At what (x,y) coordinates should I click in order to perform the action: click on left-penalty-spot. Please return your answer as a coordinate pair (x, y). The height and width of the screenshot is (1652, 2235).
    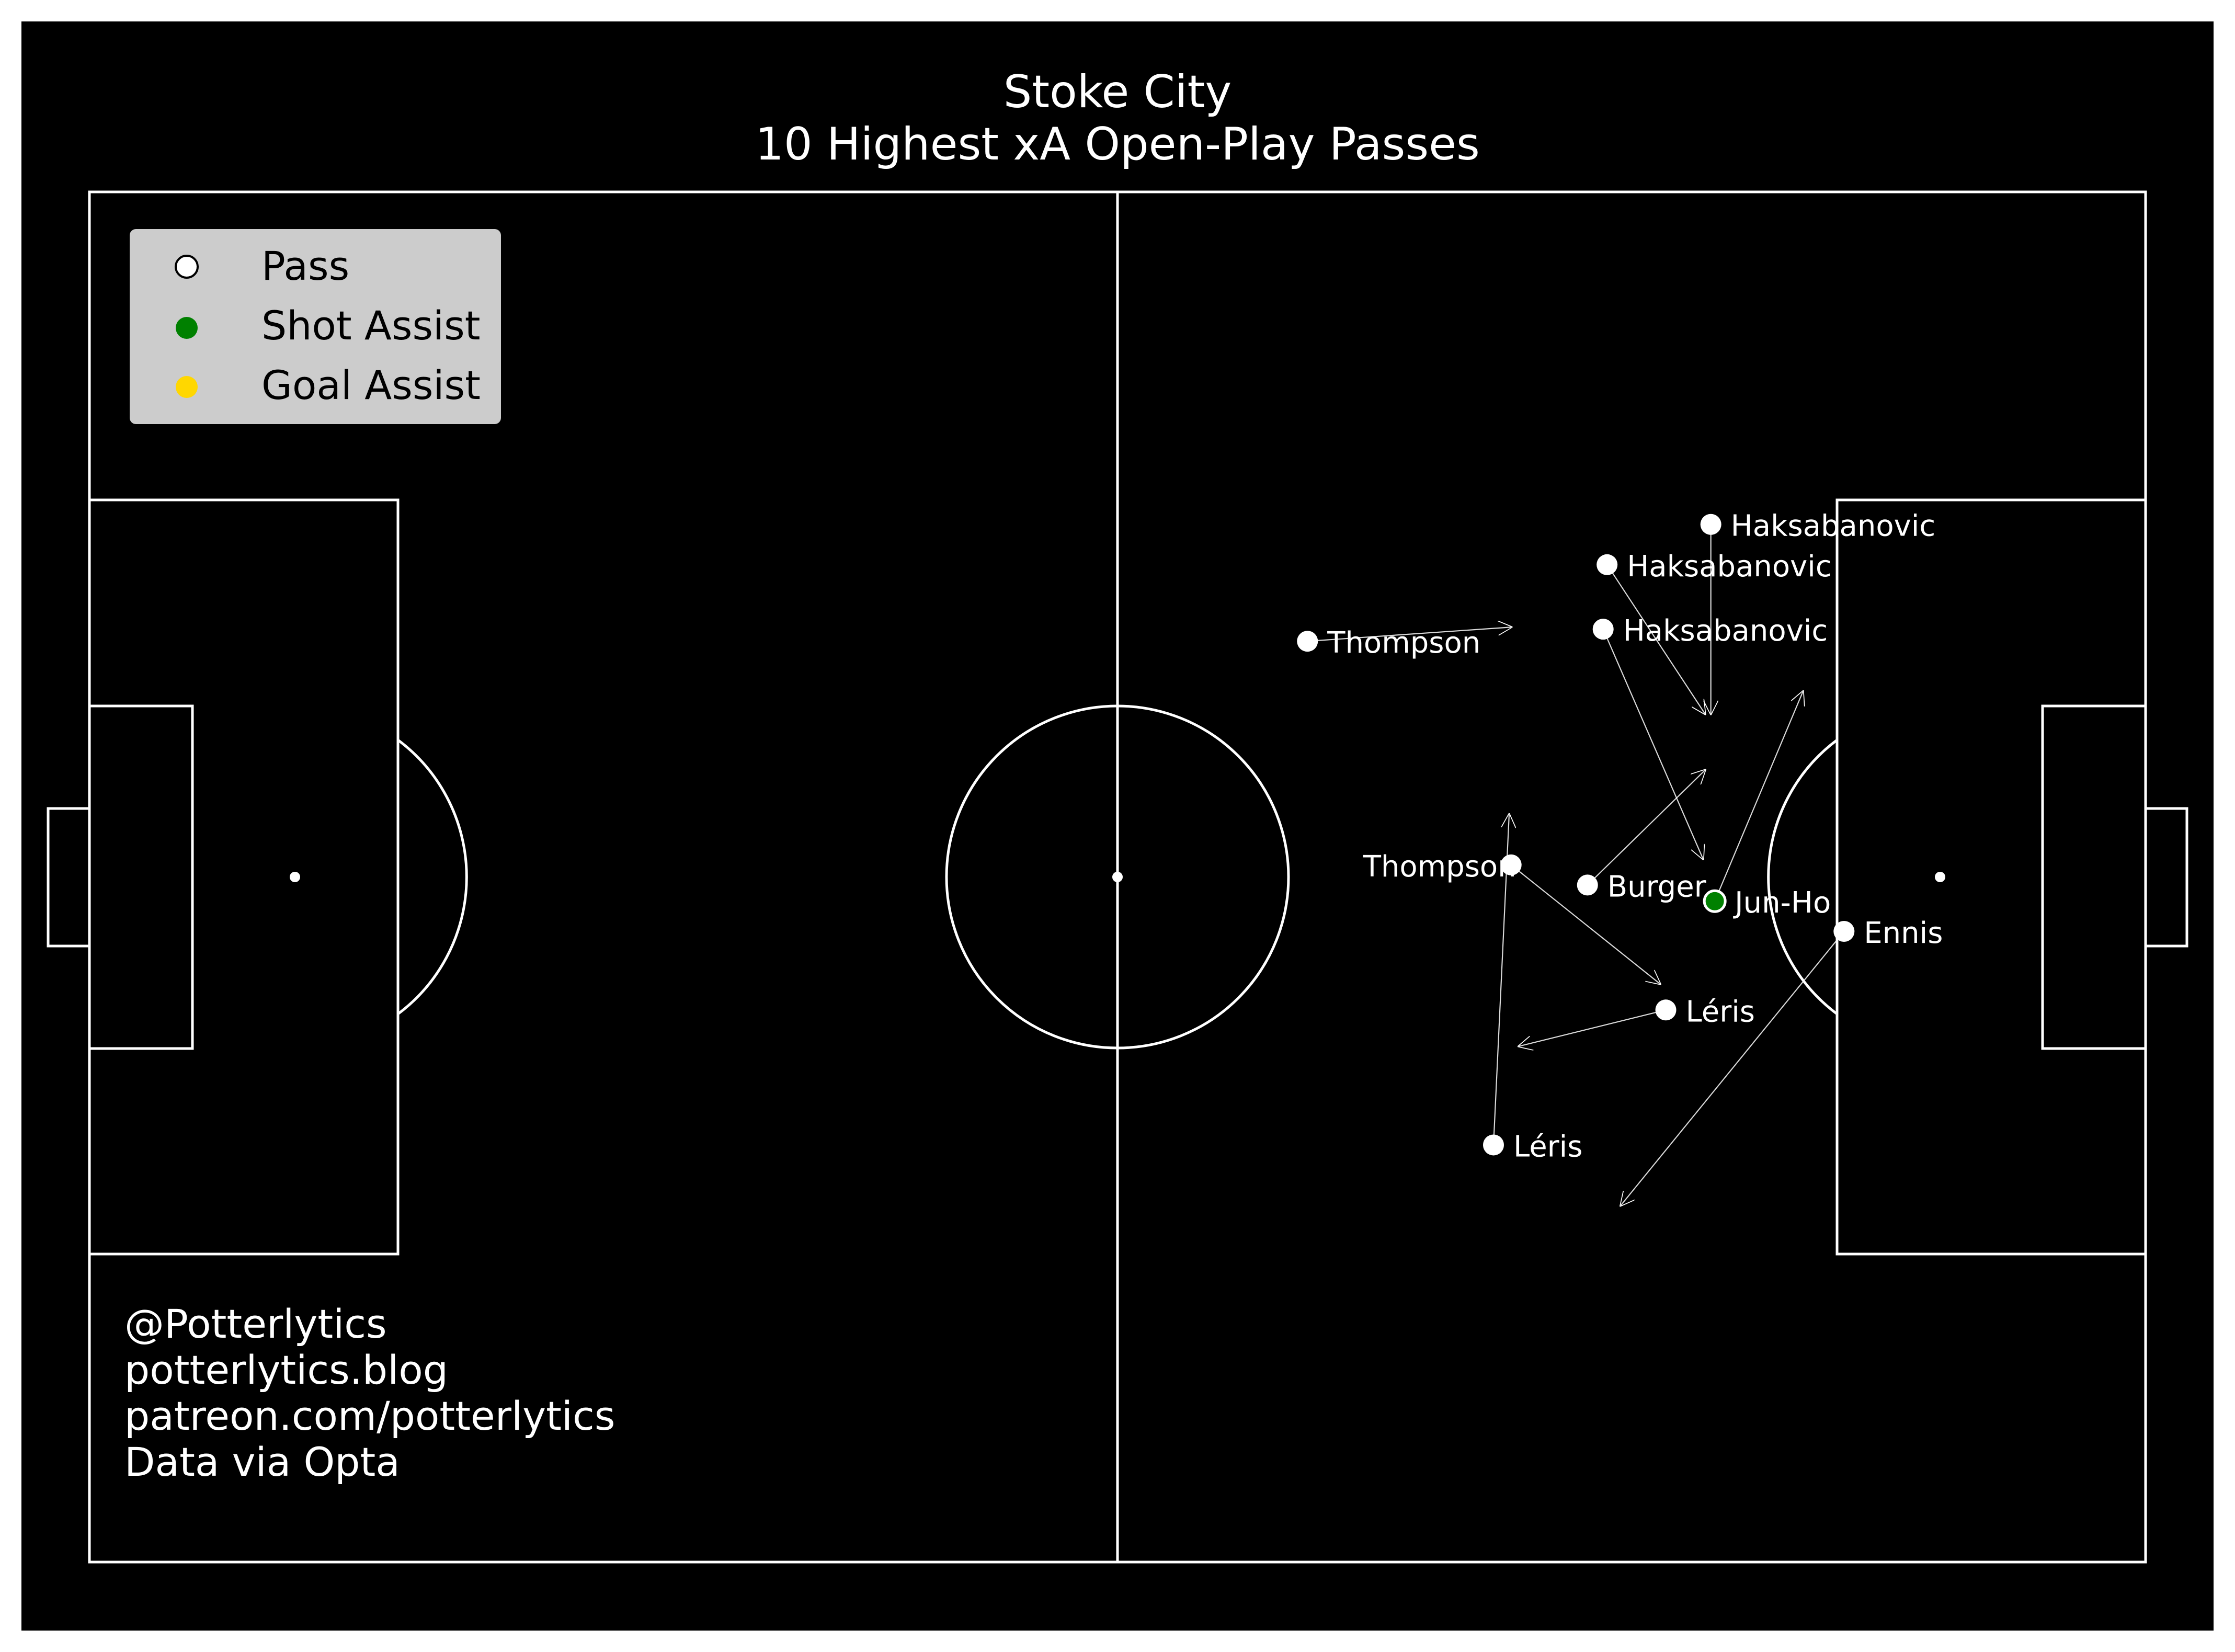
    Looking at the image, I should click on (295, 877).